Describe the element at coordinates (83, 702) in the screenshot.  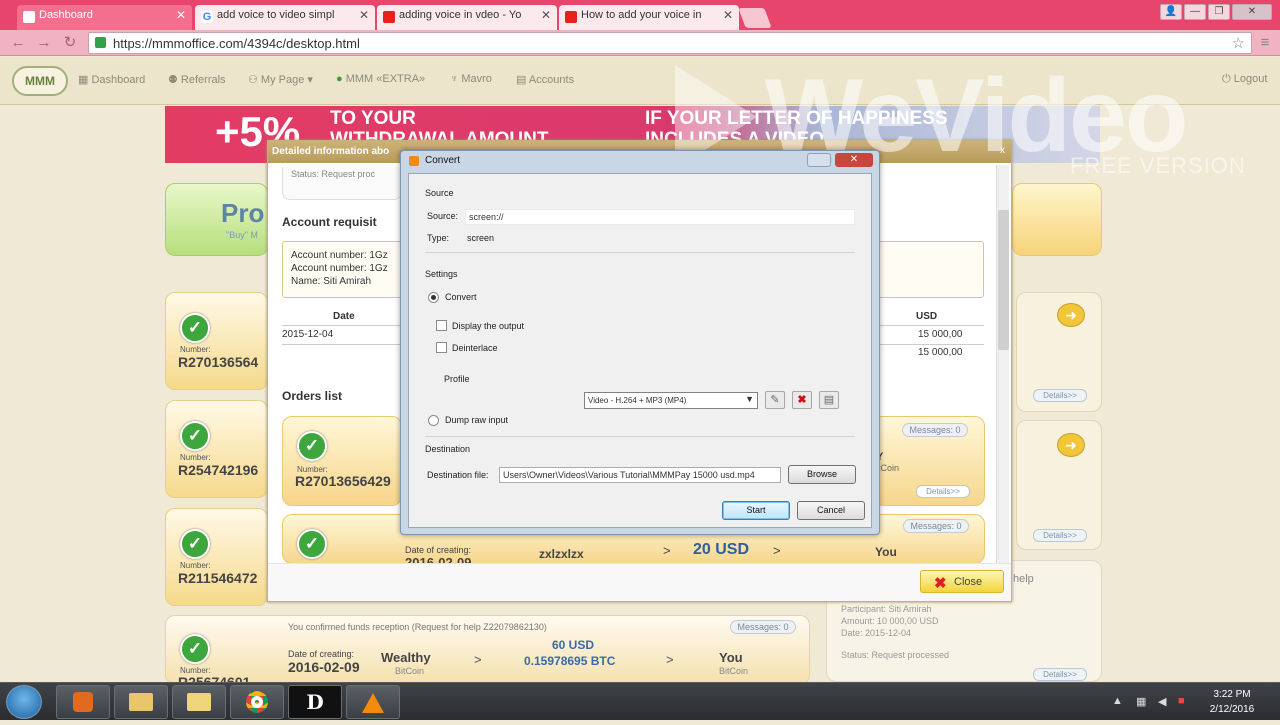
I see `media-player-icon` at that location.